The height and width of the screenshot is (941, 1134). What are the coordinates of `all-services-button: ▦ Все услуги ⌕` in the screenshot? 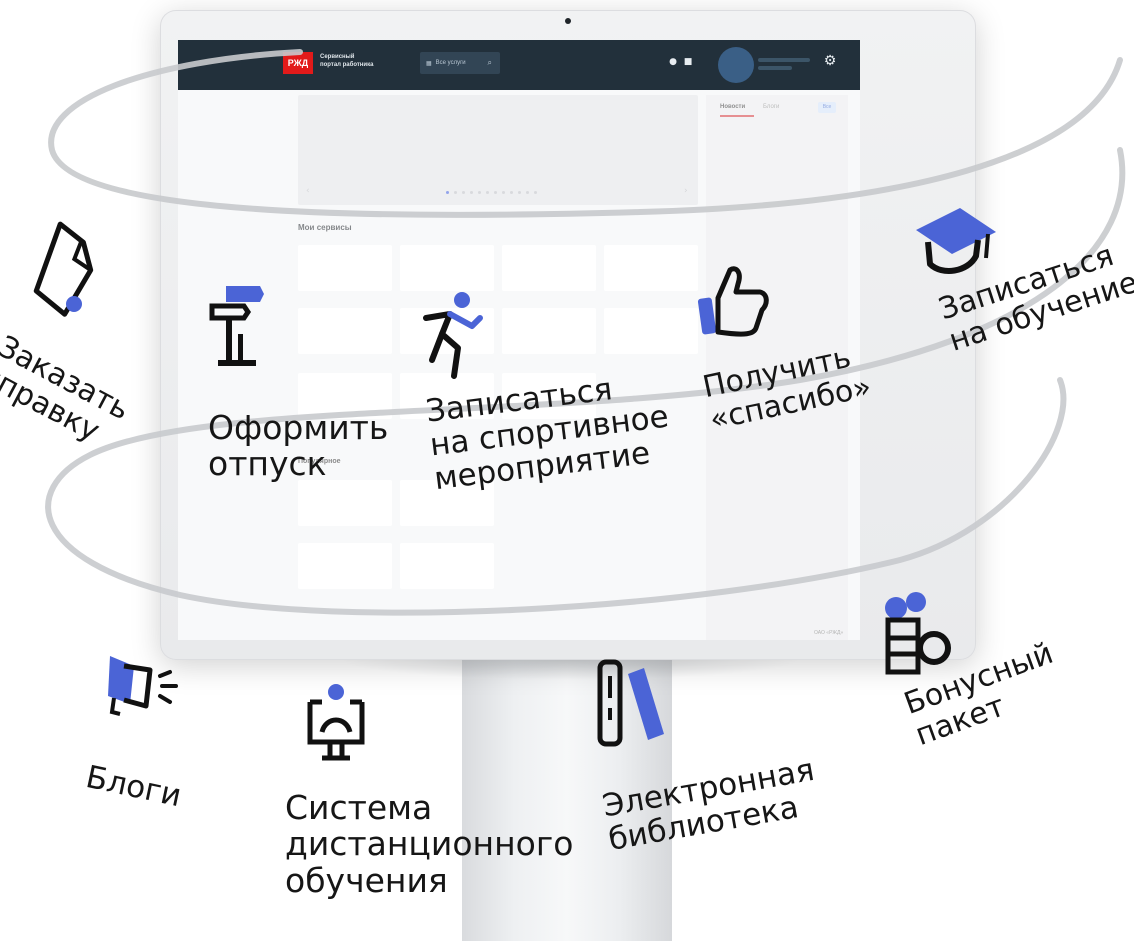 It's located at (460, 63).